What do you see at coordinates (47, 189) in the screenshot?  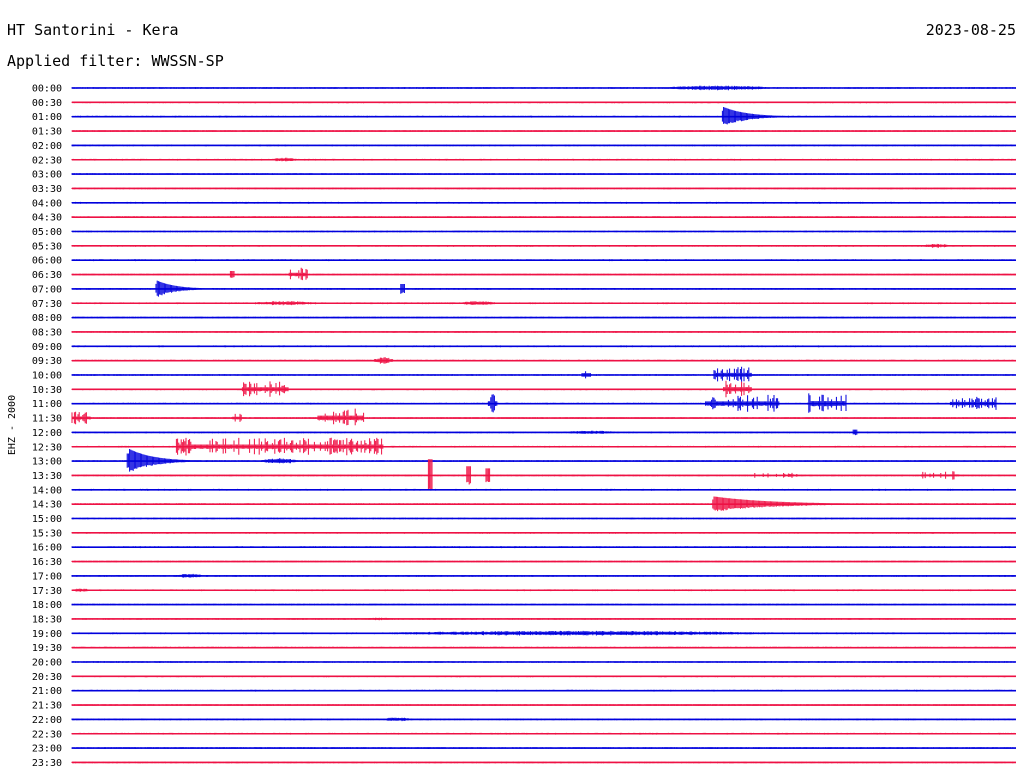 I see `row-time-label: 03:30` at bounding box center [47, 189].